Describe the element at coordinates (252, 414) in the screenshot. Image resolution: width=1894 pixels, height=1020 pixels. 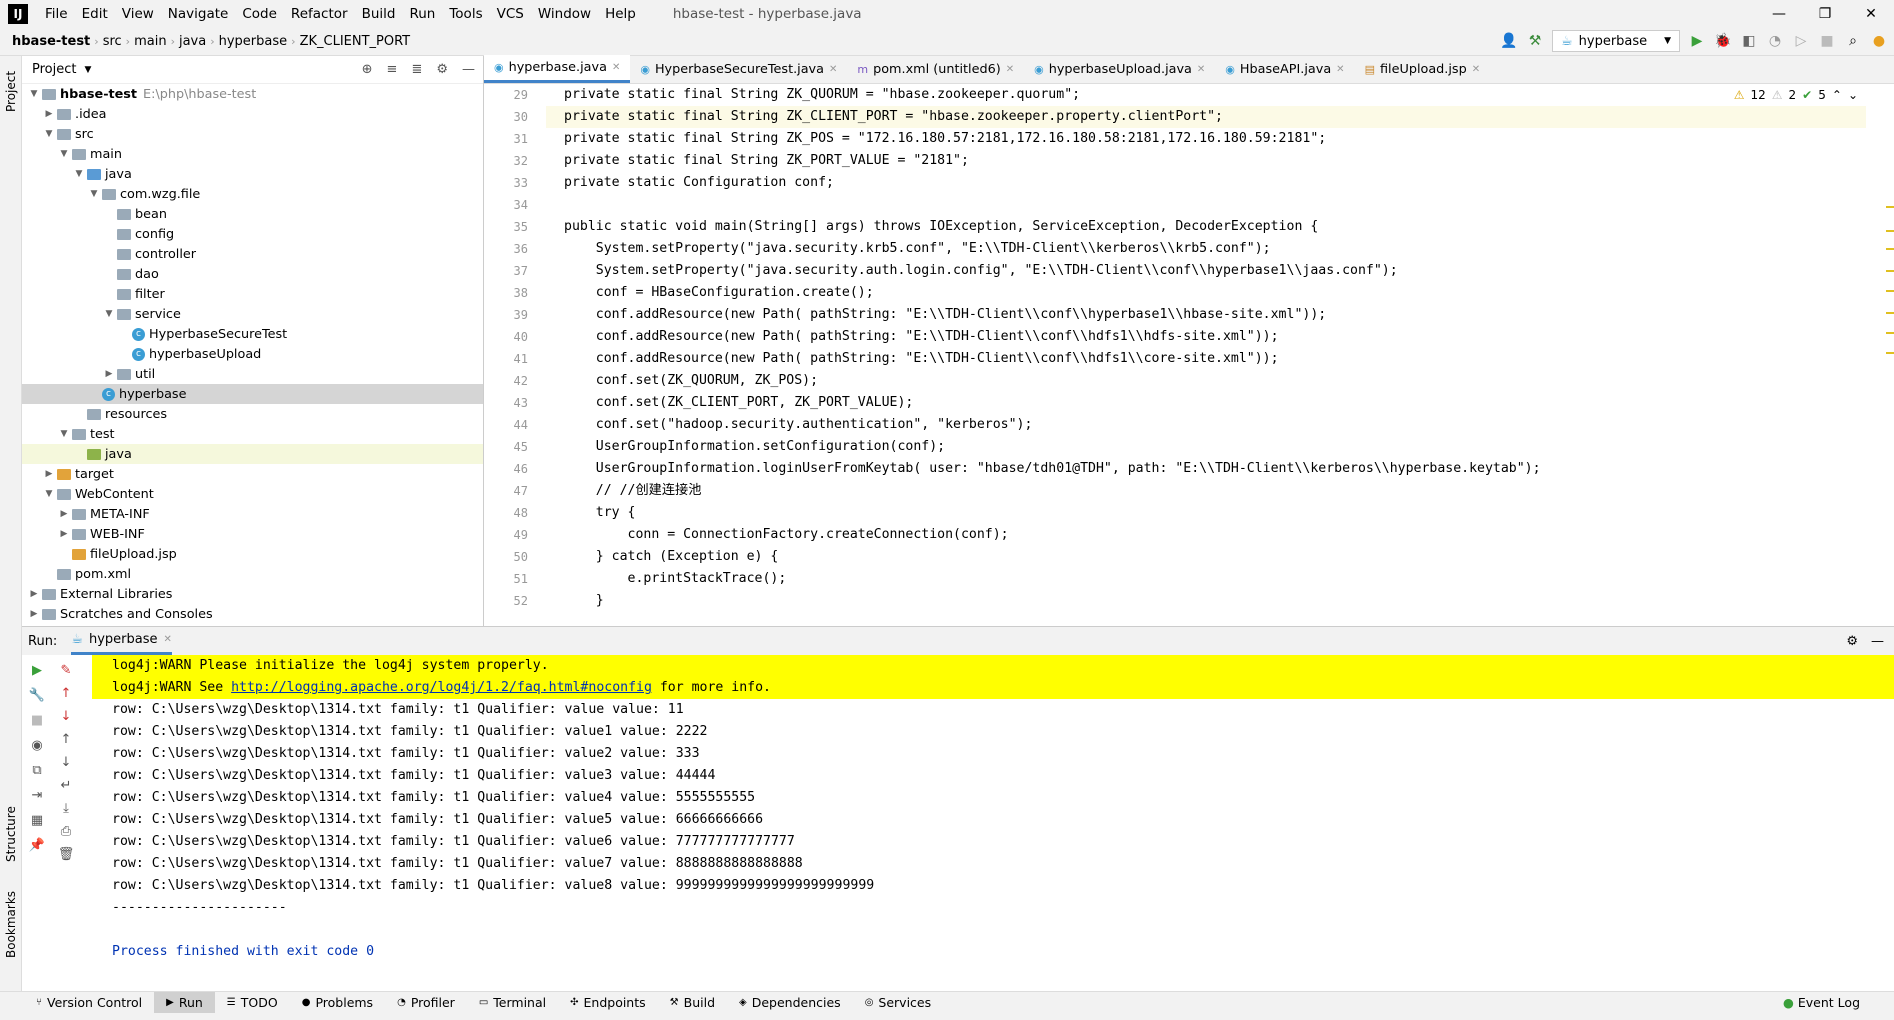
I see `tree-item: resources` at that location.